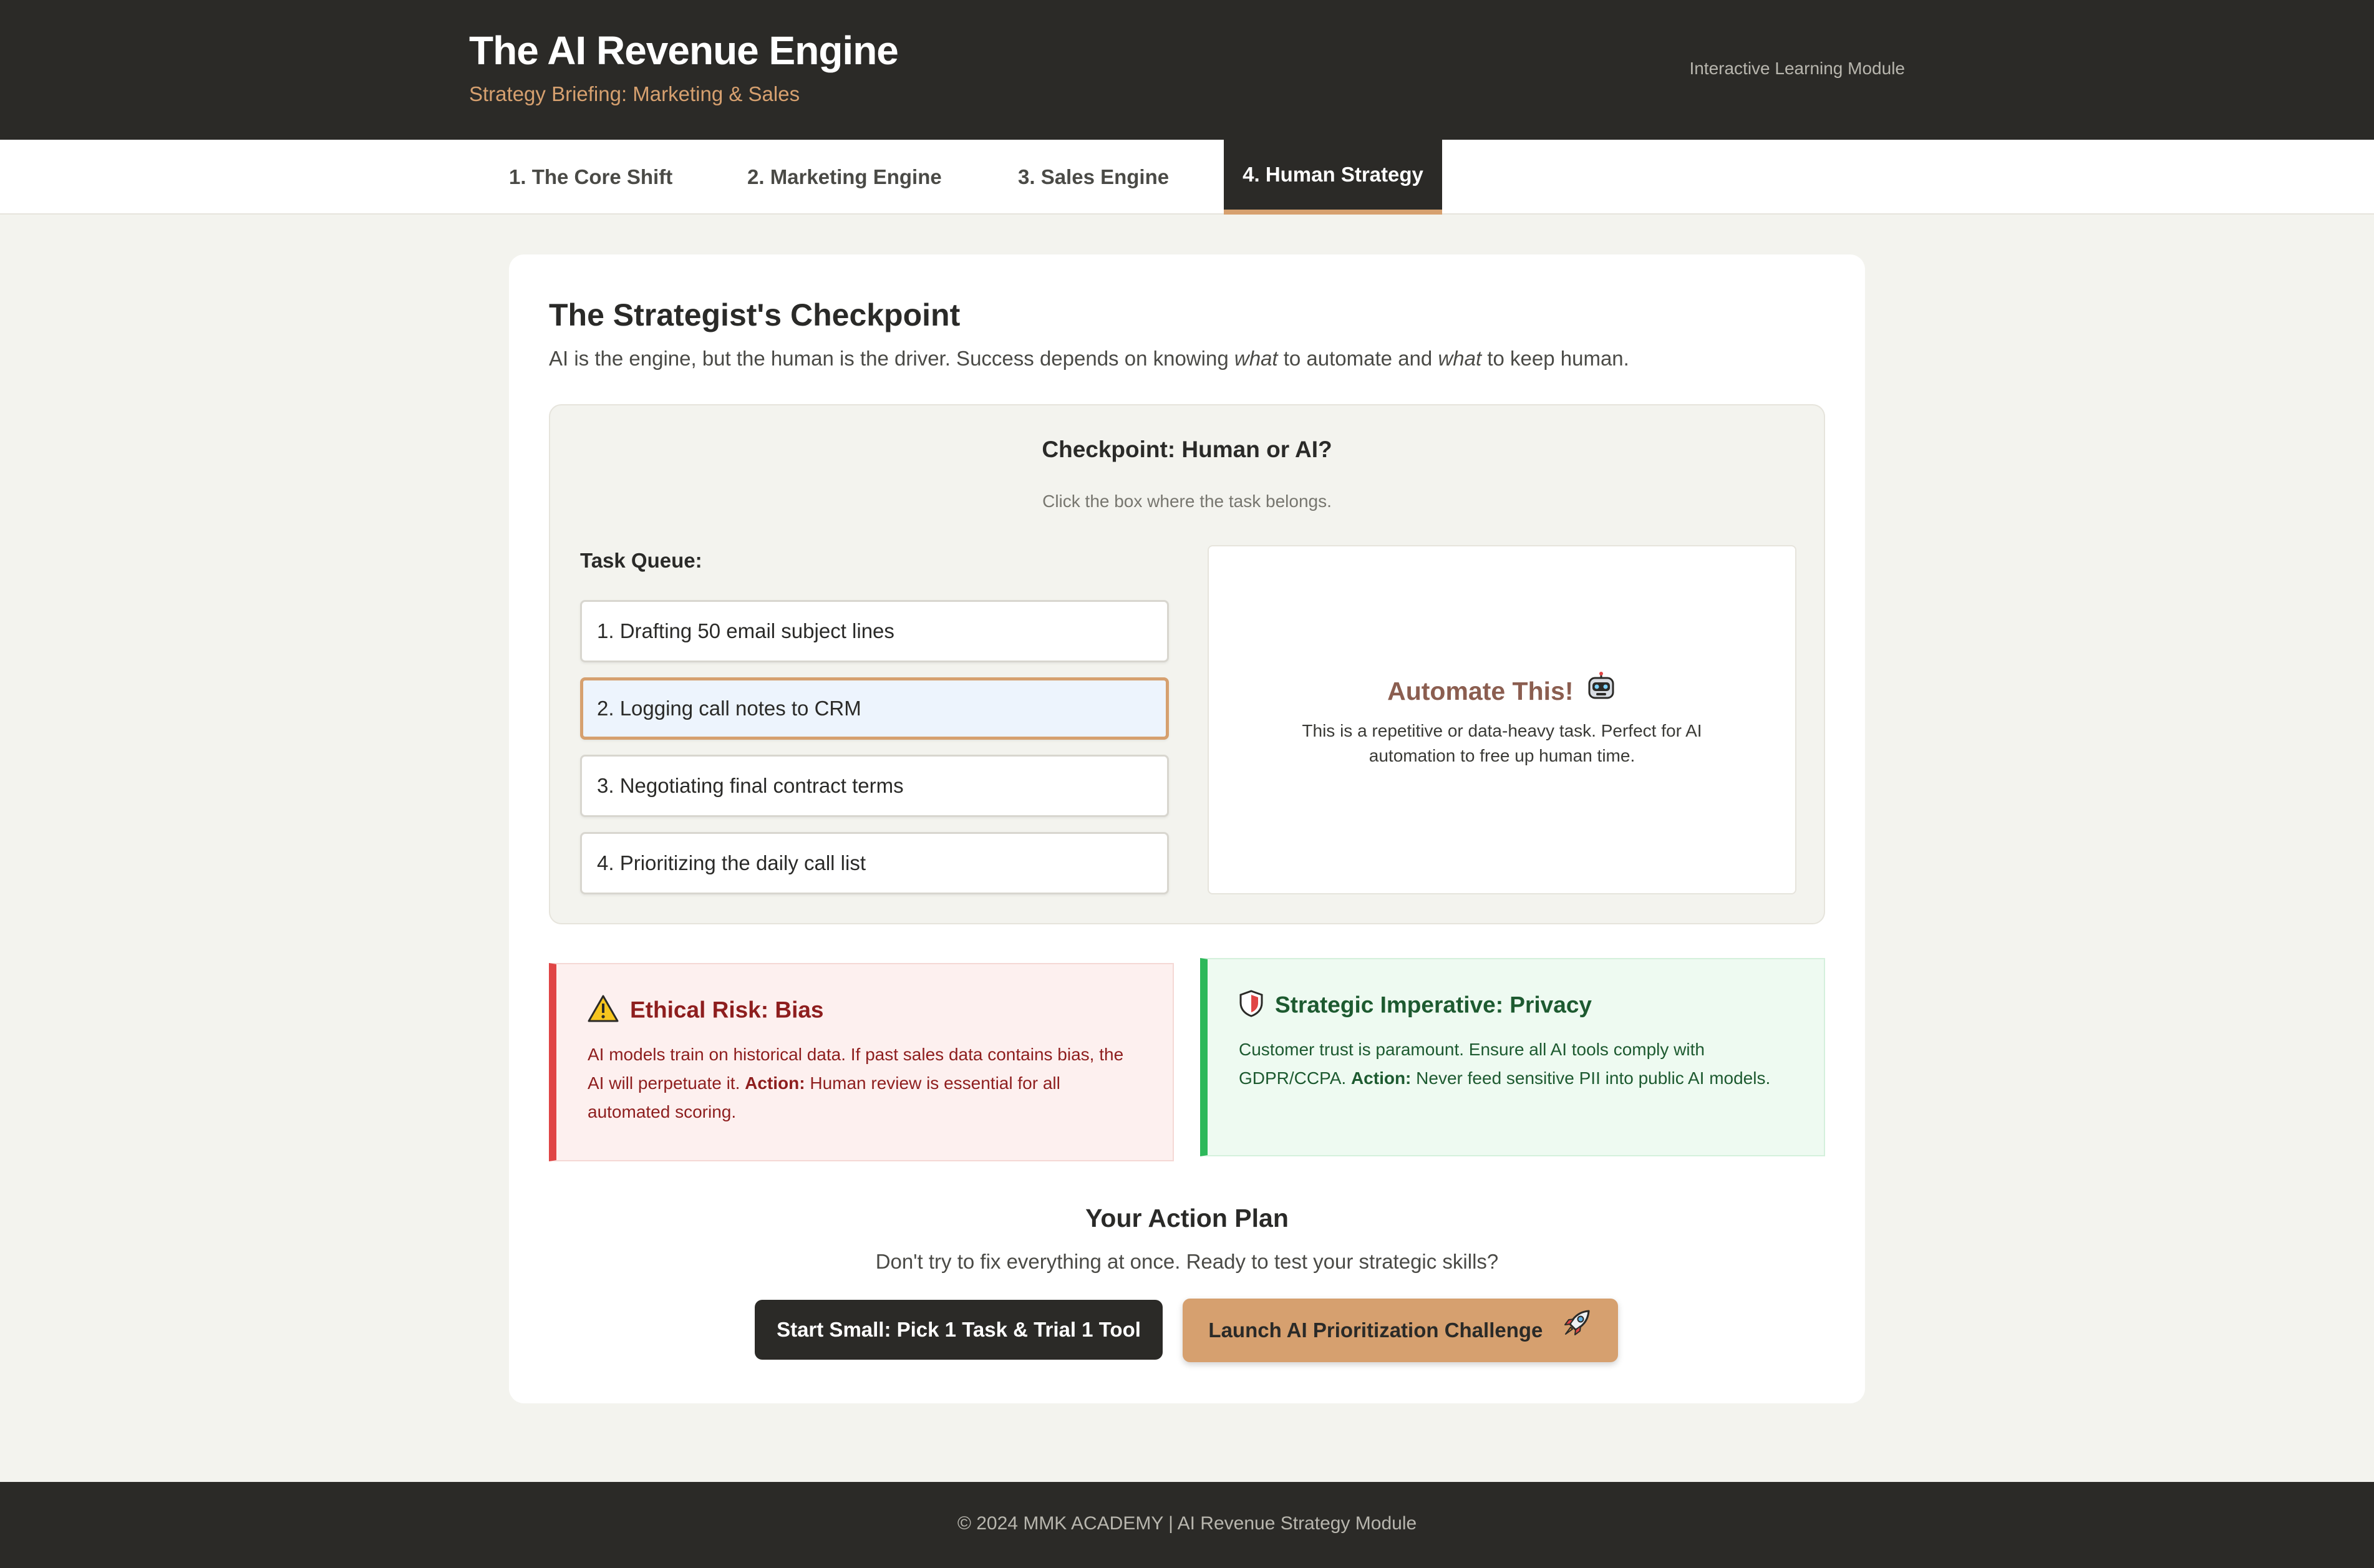 This screenshot has height=1568, width=2374. What do you see at coordinates (1576, 1331) in the screenshot?
I see `rocket-icon` at bounding box center [1576, 1331].